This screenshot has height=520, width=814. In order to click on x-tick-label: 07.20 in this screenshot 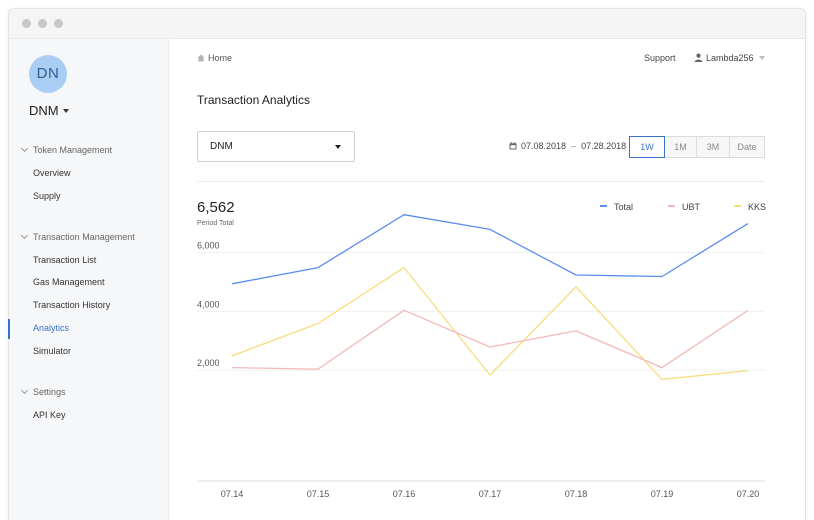, I will do `click(748, 494)`.